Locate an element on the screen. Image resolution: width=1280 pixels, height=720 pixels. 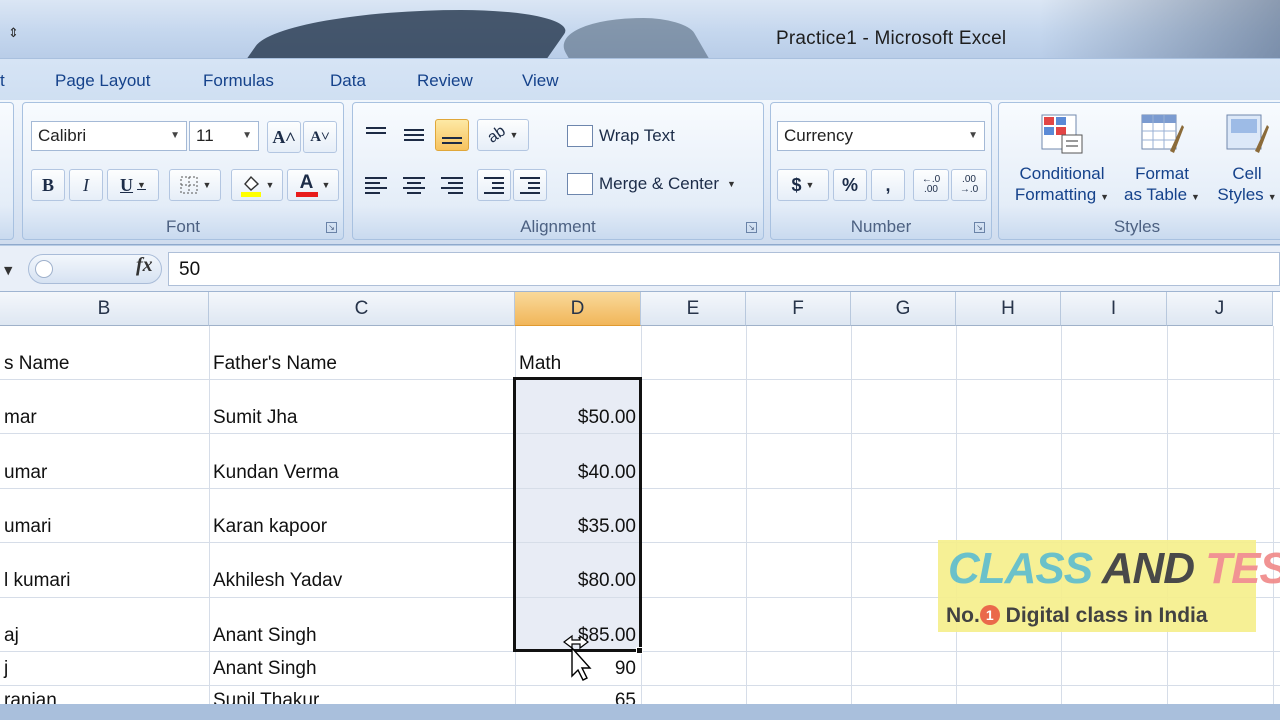
cell-c-7: Sunil Thakur is located at coordinates (266, 697).